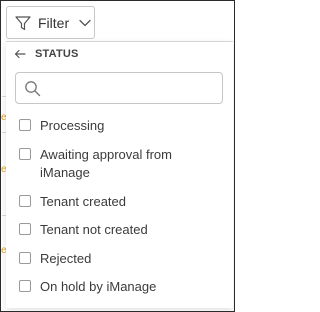 This screenshot has width=320, height=312. I want to click on funnel-icon, so click(23, 22).